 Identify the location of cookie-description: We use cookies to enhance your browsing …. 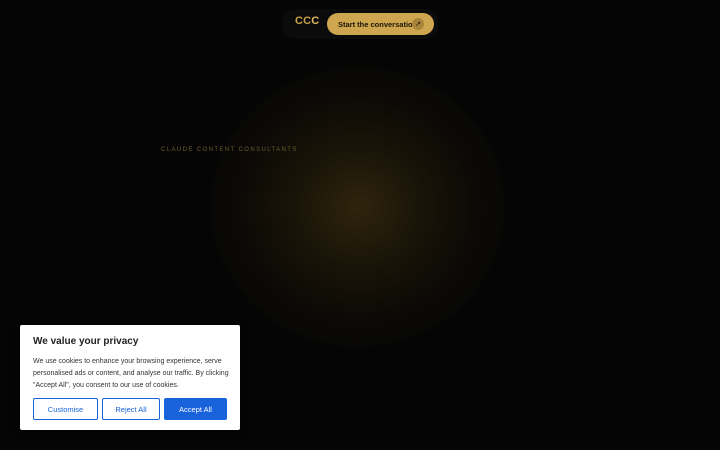
(131, 373).